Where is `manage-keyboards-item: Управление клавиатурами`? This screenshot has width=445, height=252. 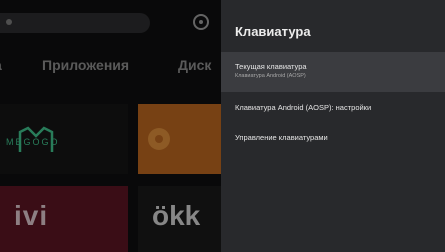
manage-keyboards-item: Управление клавиатурами is located at coordinates (333, 138).